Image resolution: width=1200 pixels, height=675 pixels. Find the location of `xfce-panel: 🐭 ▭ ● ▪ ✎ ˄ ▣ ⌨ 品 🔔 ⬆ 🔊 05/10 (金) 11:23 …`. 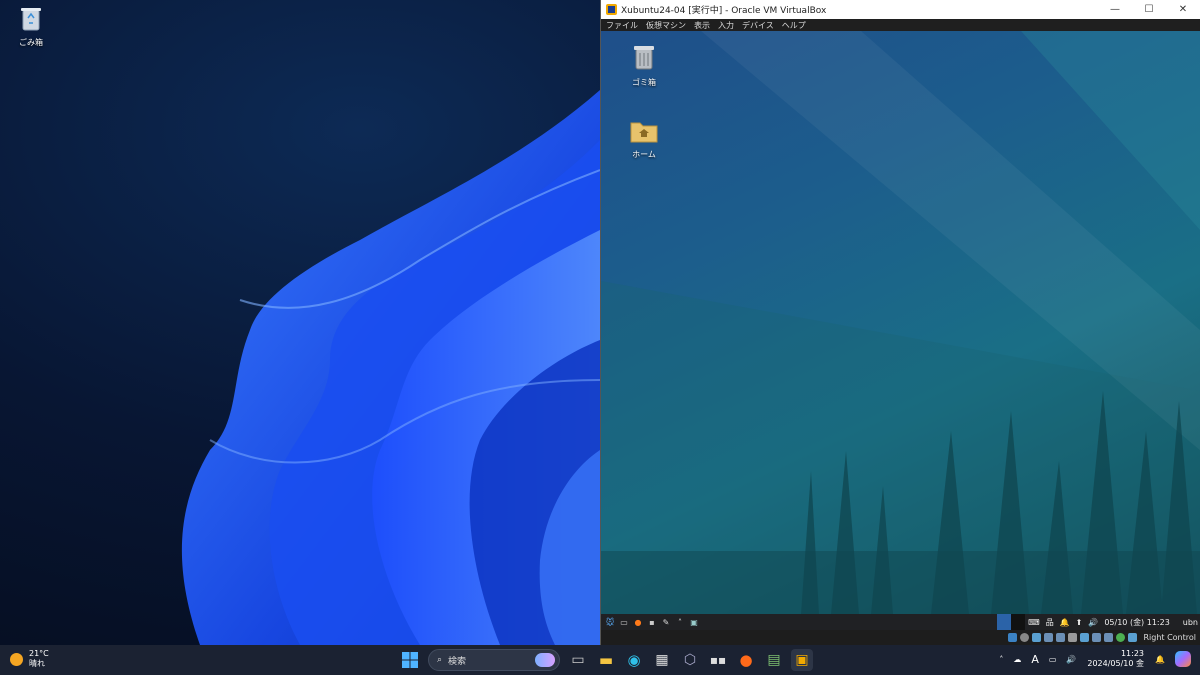

xfce-panel: 🐭 ▭ ● ▪ ✎ ˄ ▣ ⌨ 品 🔔 ⬆ 🔊 05/10 (金) 11:23 … is located at coordinates (900, 622).